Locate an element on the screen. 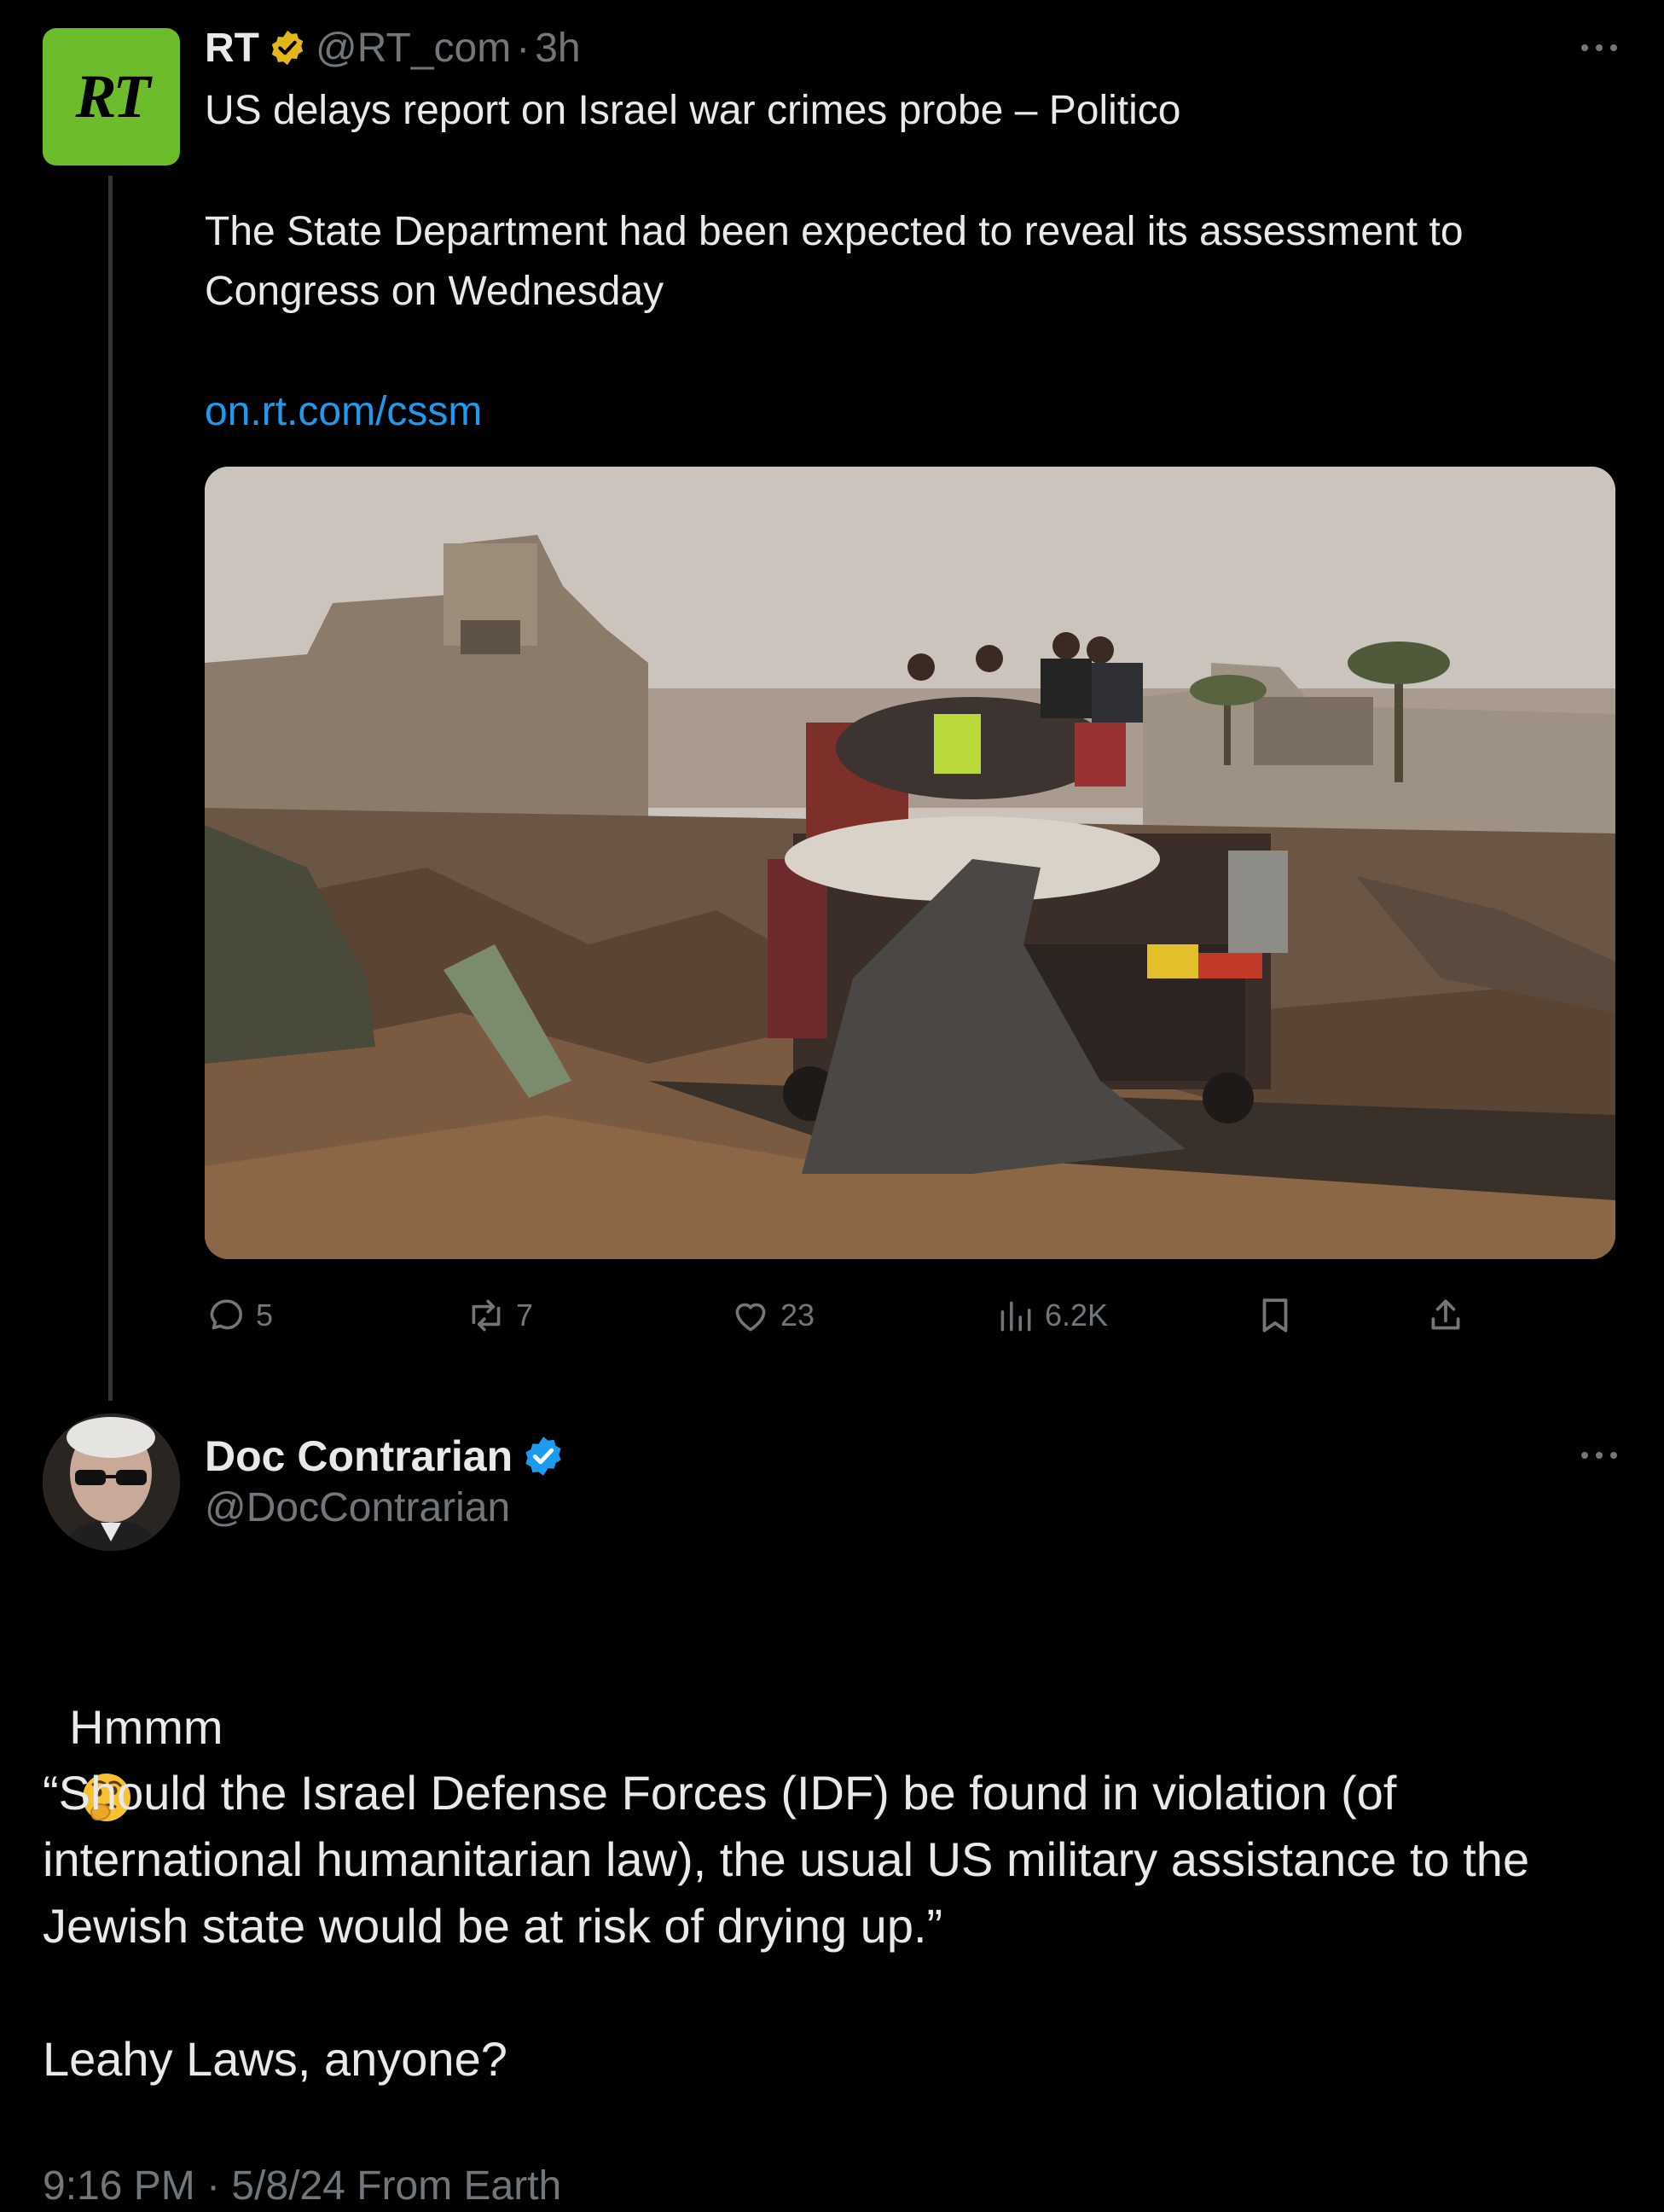  reply-count: 5 is located at coordinates (265, 1315).